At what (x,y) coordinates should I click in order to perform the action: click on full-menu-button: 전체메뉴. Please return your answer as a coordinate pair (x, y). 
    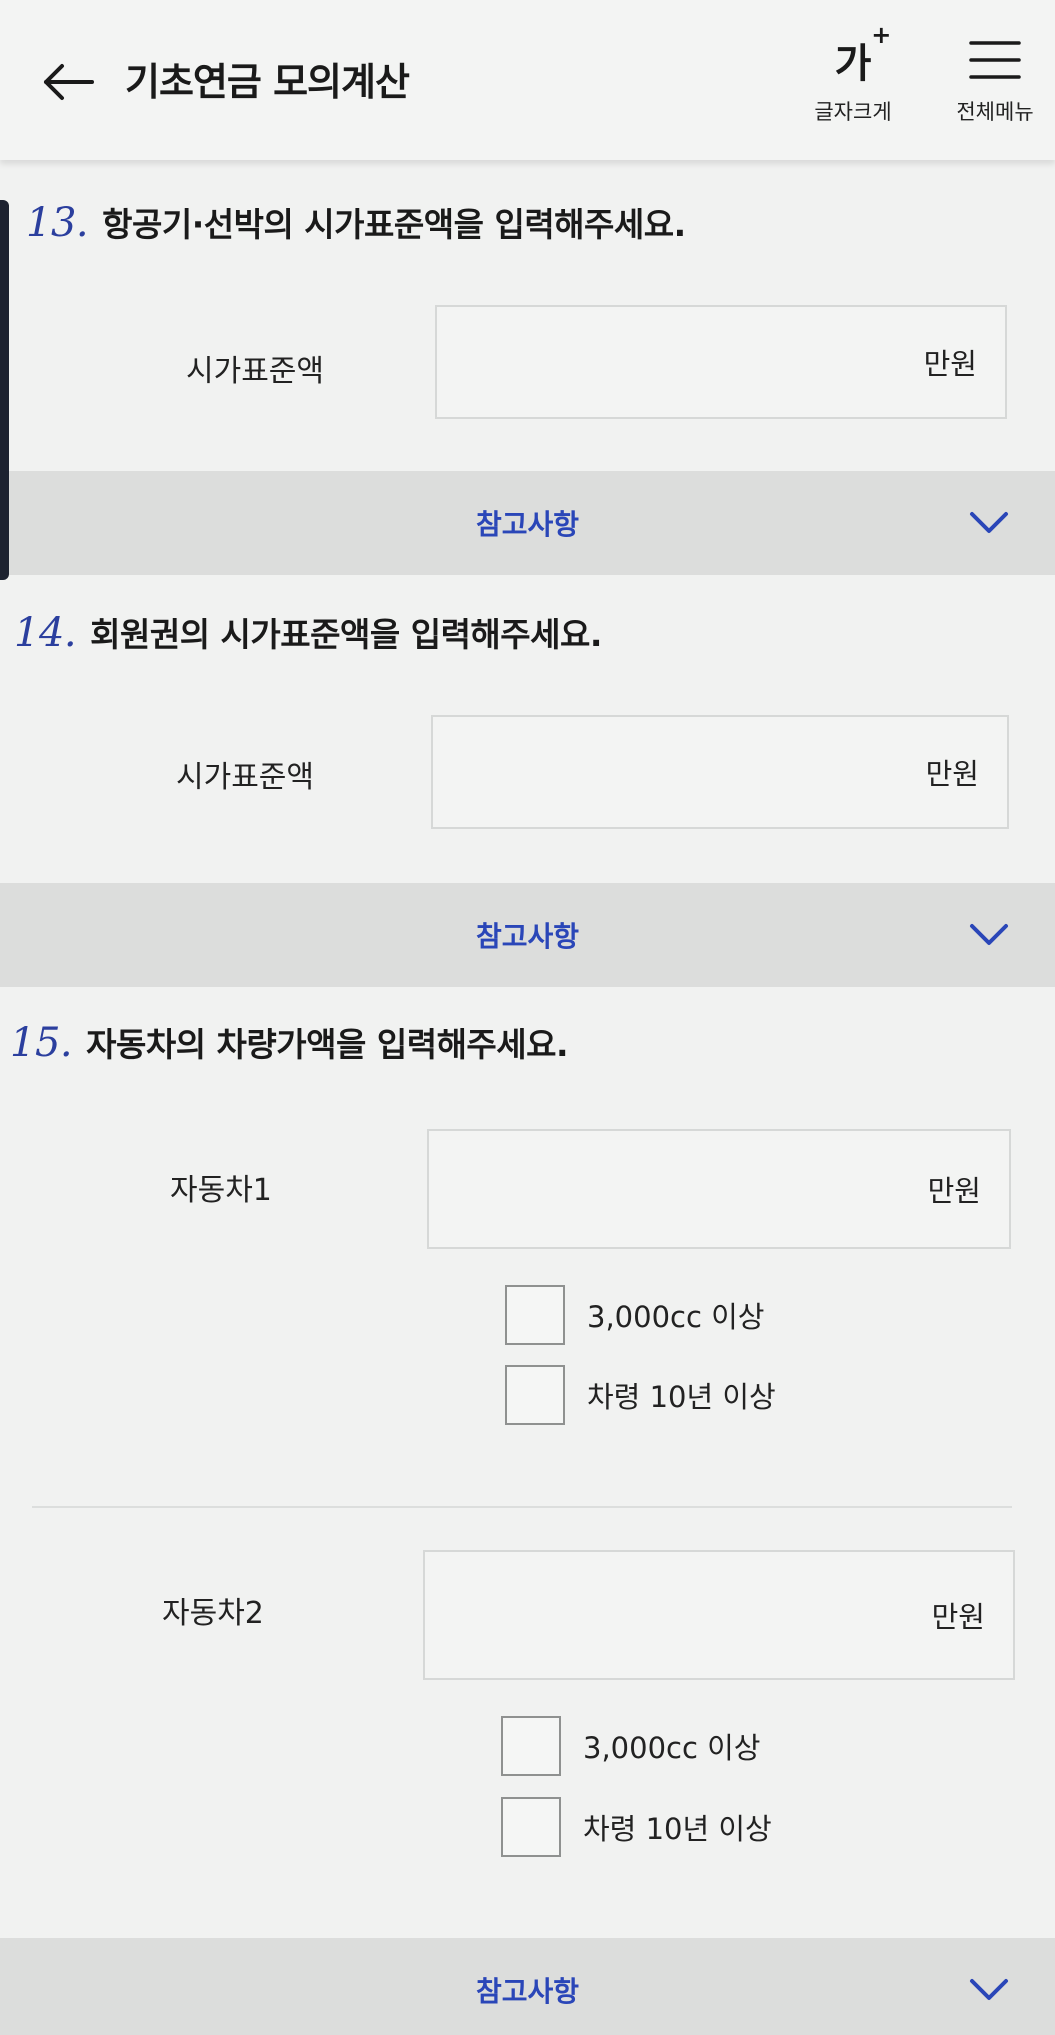
    Looking at the image, I should click on (995, 76).